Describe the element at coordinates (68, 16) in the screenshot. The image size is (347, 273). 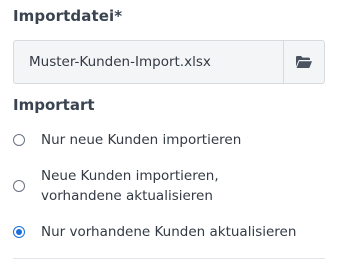
I see `import-file-label: Importdatei*` at that location.